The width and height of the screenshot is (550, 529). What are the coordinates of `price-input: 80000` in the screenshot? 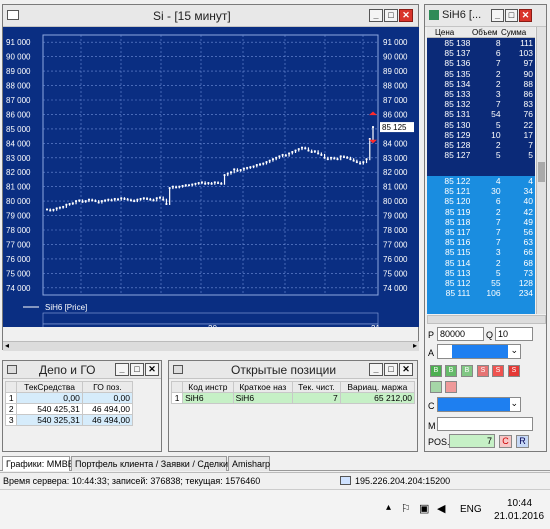 It's located at (460, 334).